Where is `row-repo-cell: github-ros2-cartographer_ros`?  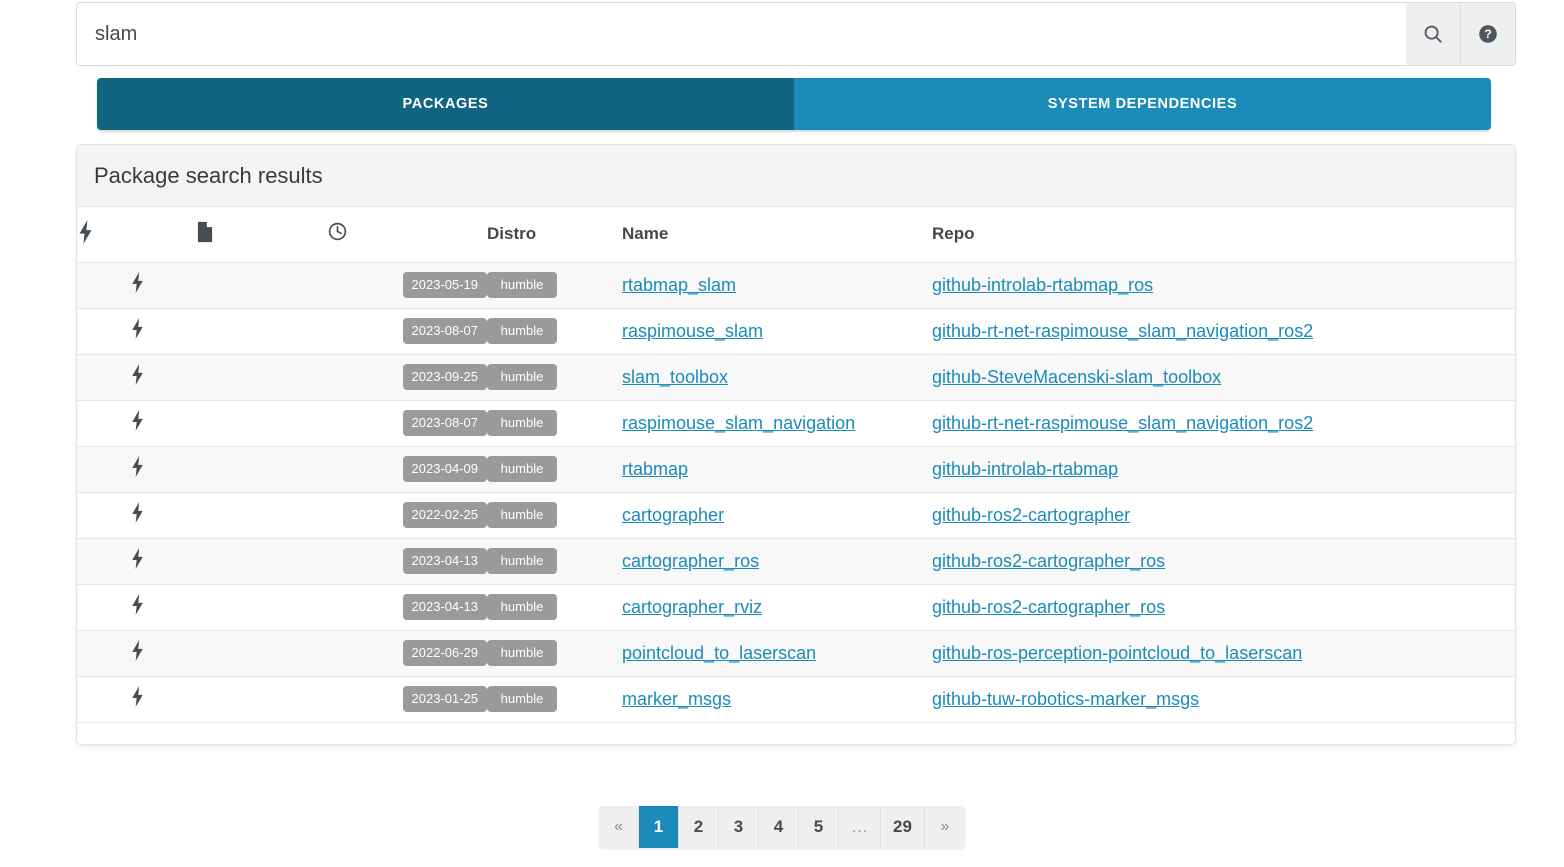
row-repo-cell: github-ros2-cartographer_ros is located at coordinates (1223, 561).